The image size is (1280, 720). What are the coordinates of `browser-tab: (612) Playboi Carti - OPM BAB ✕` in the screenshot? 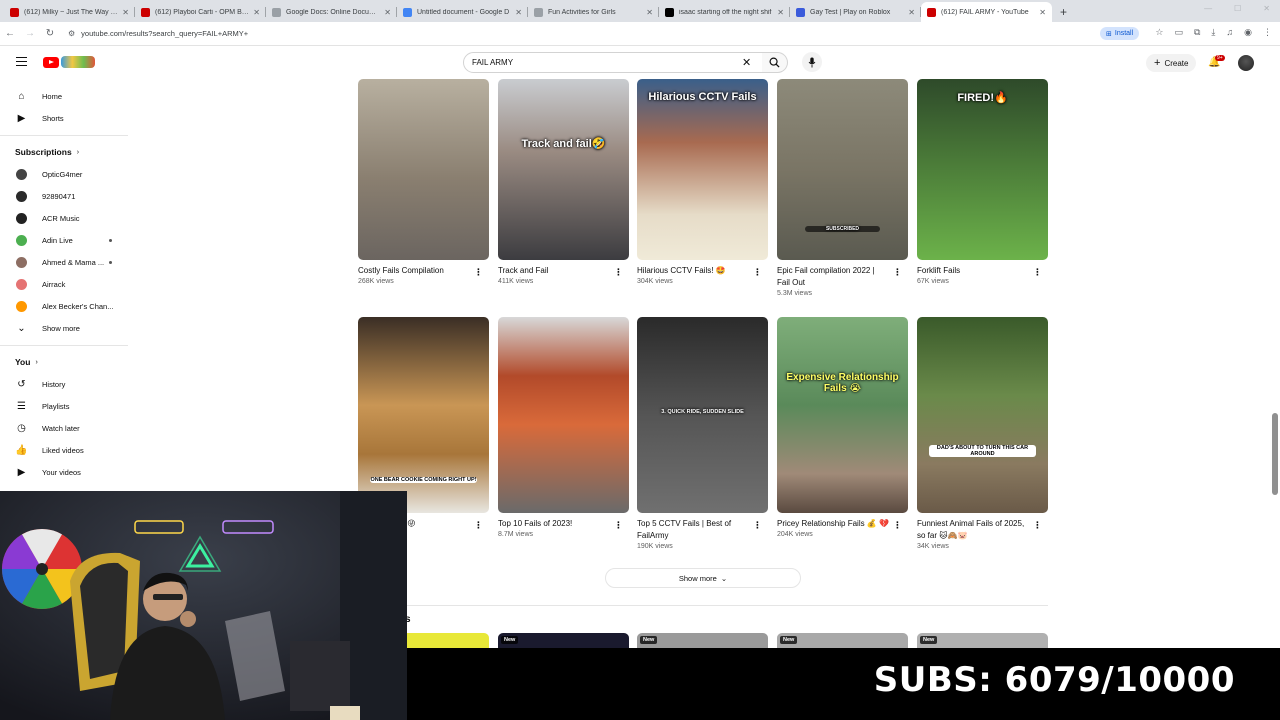 It's located at (200, 12).